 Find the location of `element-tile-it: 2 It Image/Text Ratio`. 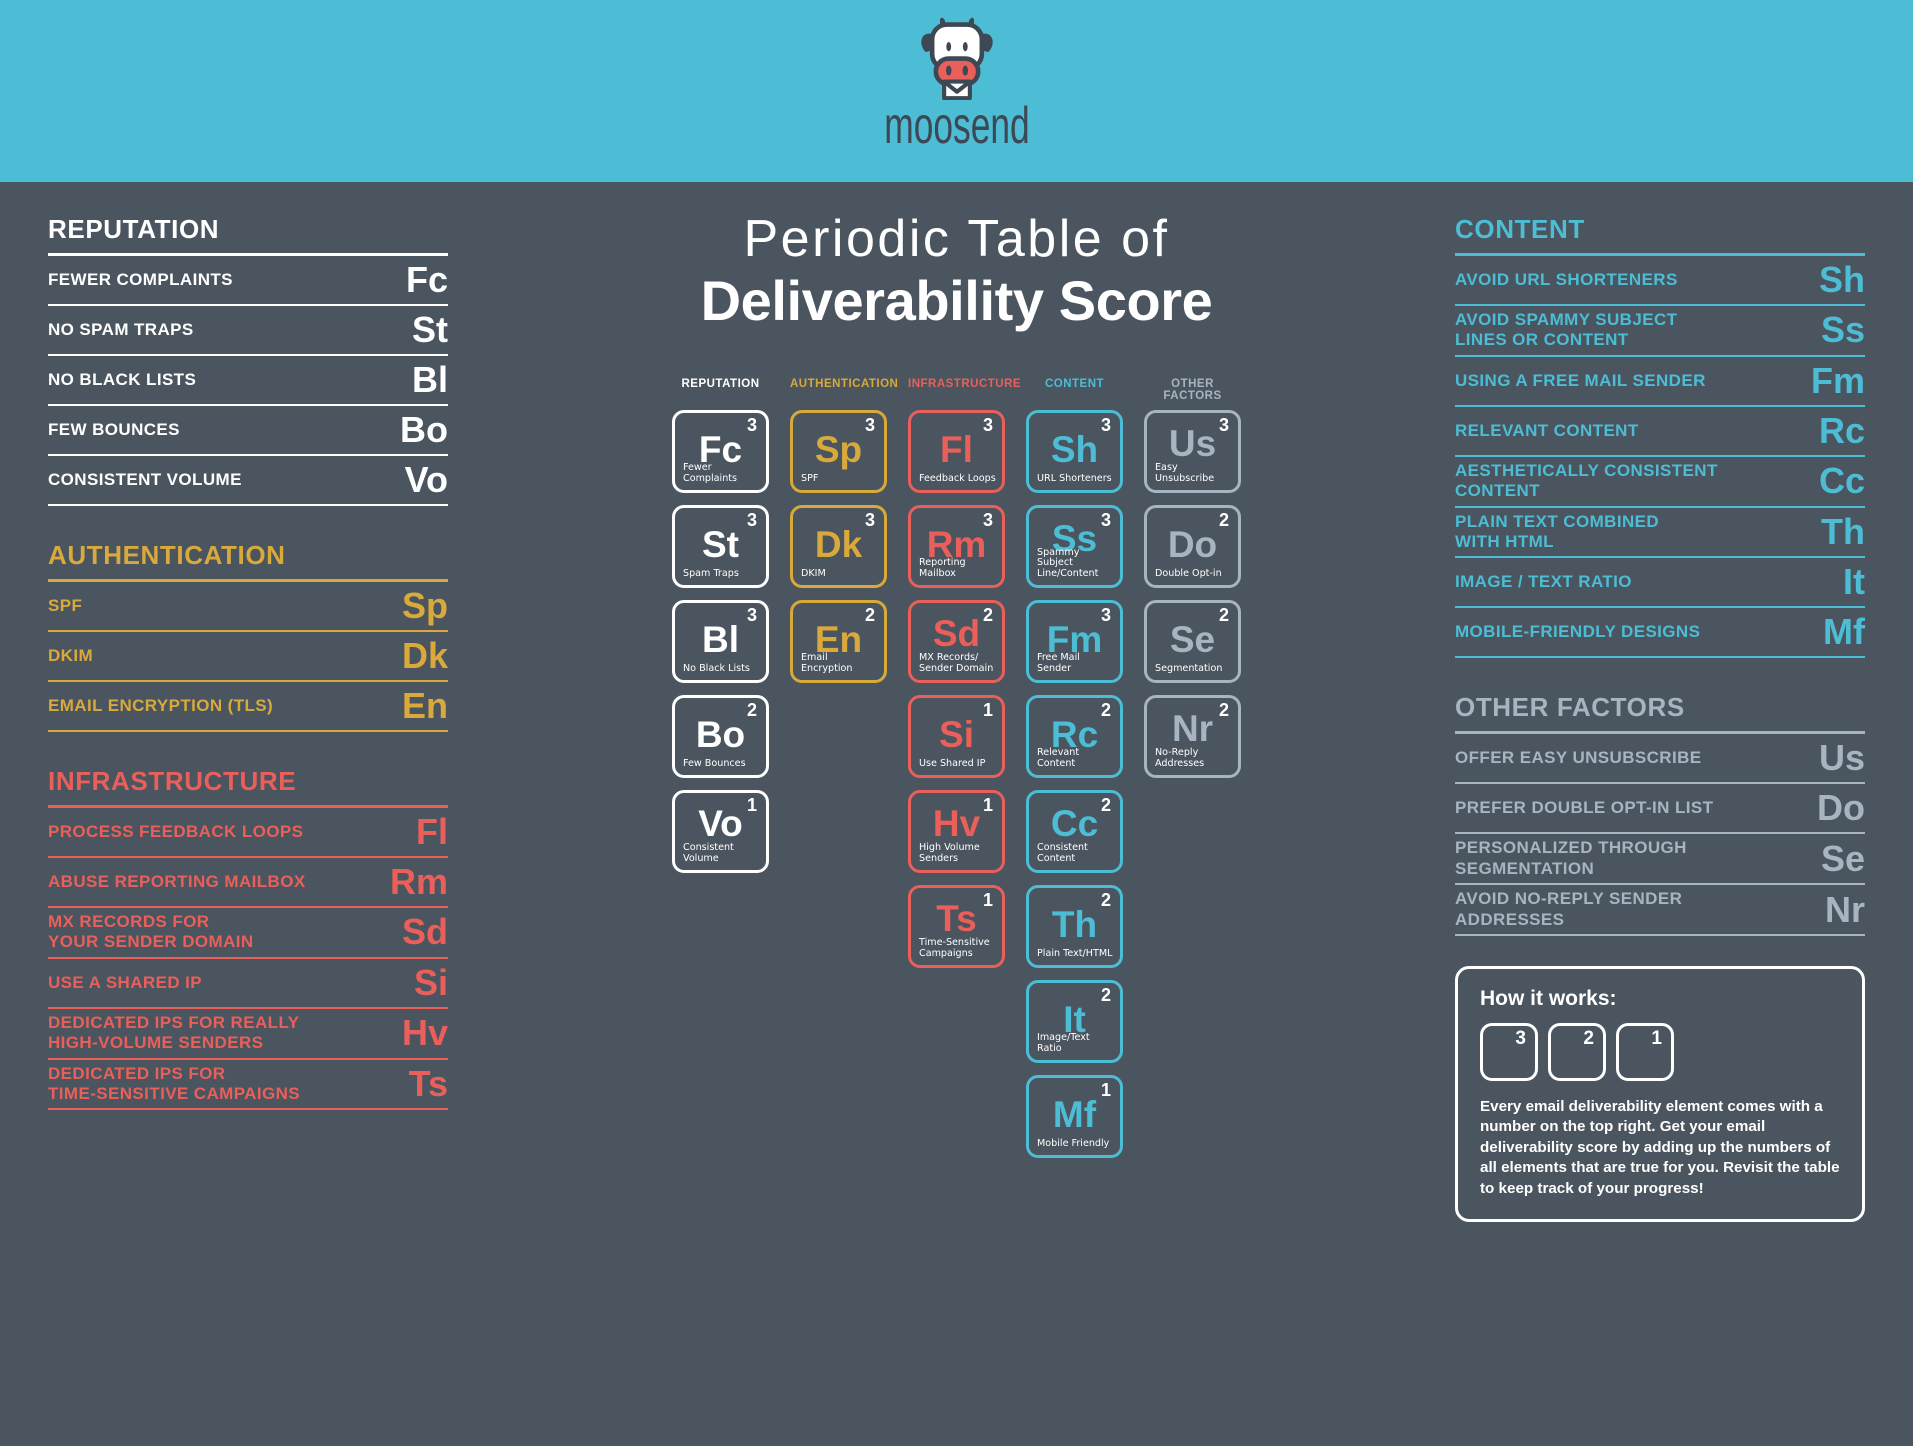

element-tile-it: 2 It Image/Text Ratio is located at coordinates (1074, 1021).